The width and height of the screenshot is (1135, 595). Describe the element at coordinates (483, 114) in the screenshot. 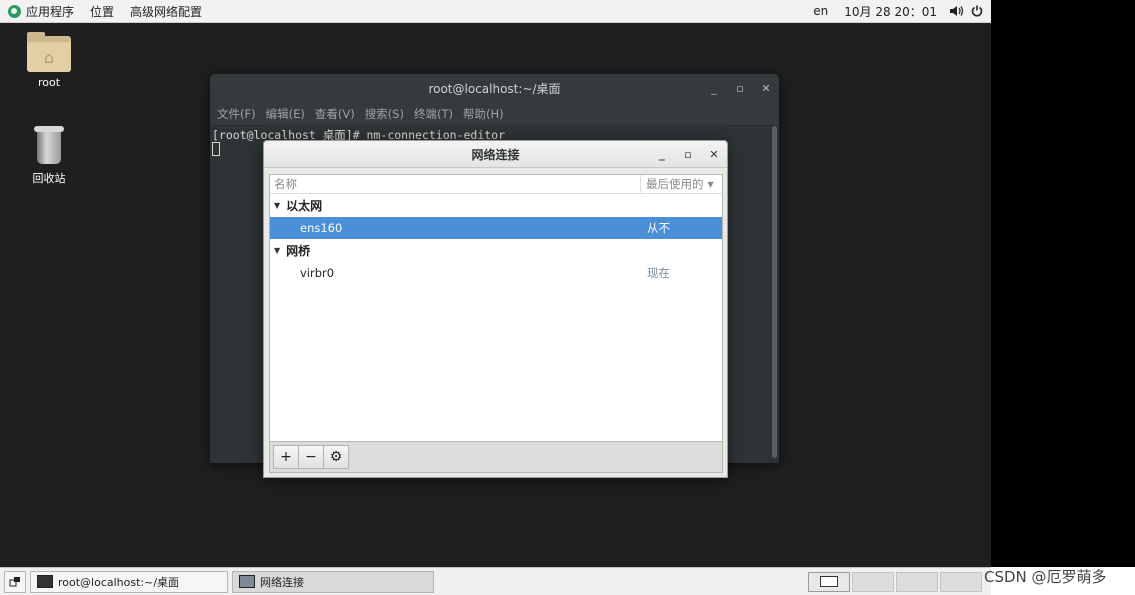

I see `menu-help: 帮助(H)` at that location.